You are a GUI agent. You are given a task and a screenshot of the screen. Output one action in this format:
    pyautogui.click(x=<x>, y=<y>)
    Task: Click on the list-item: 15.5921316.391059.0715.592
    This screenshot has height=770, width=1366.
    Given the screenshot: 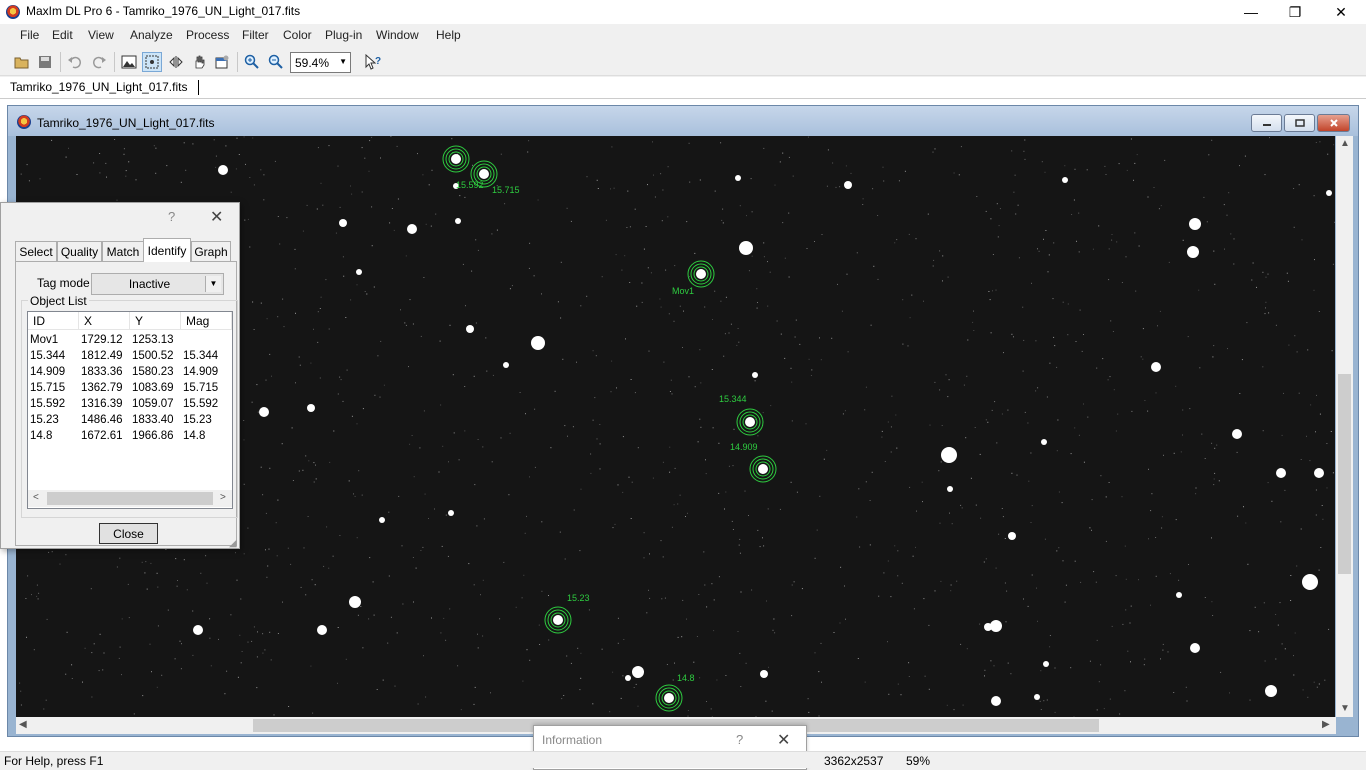 What is the action you would take?
    pyautogui.click(x=130, y=406)
    